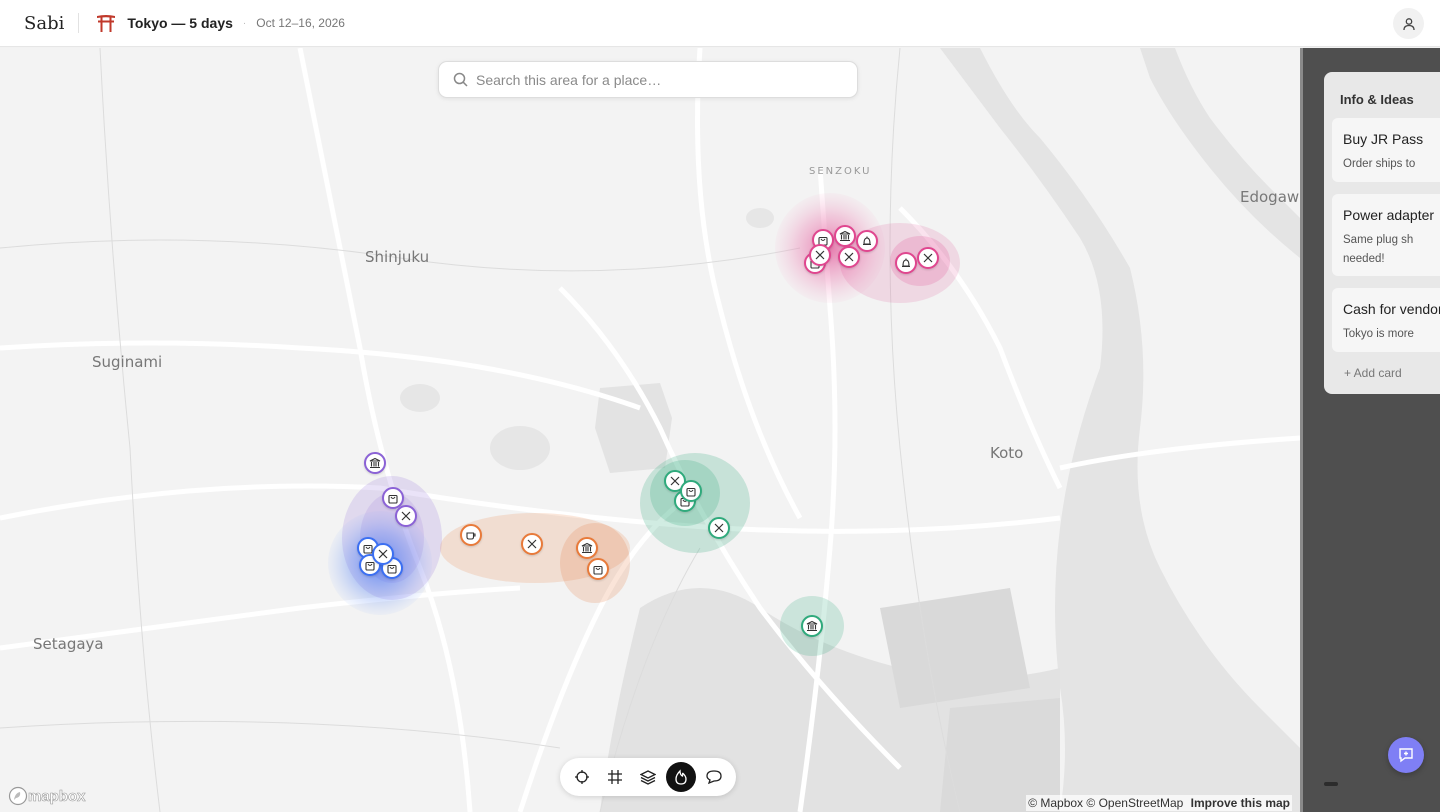  What do you see at coordinates (1386, 150) in the screenshot?
I see `idea-card: Buy JR Pass Order ships to` at bounding box center [1386, 150].